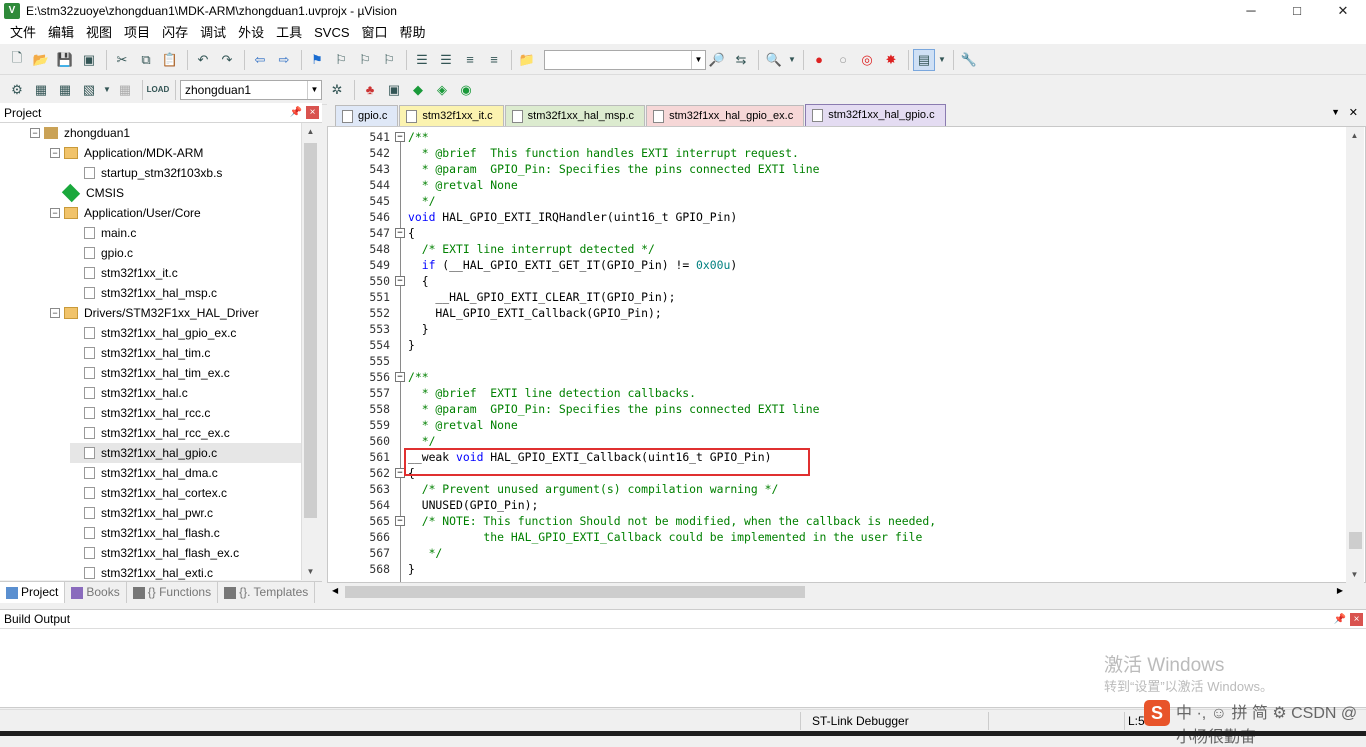  Describe the element at coordinates (101, 253) in the screenshot. I see `tree-item: gpio.c` at that location.